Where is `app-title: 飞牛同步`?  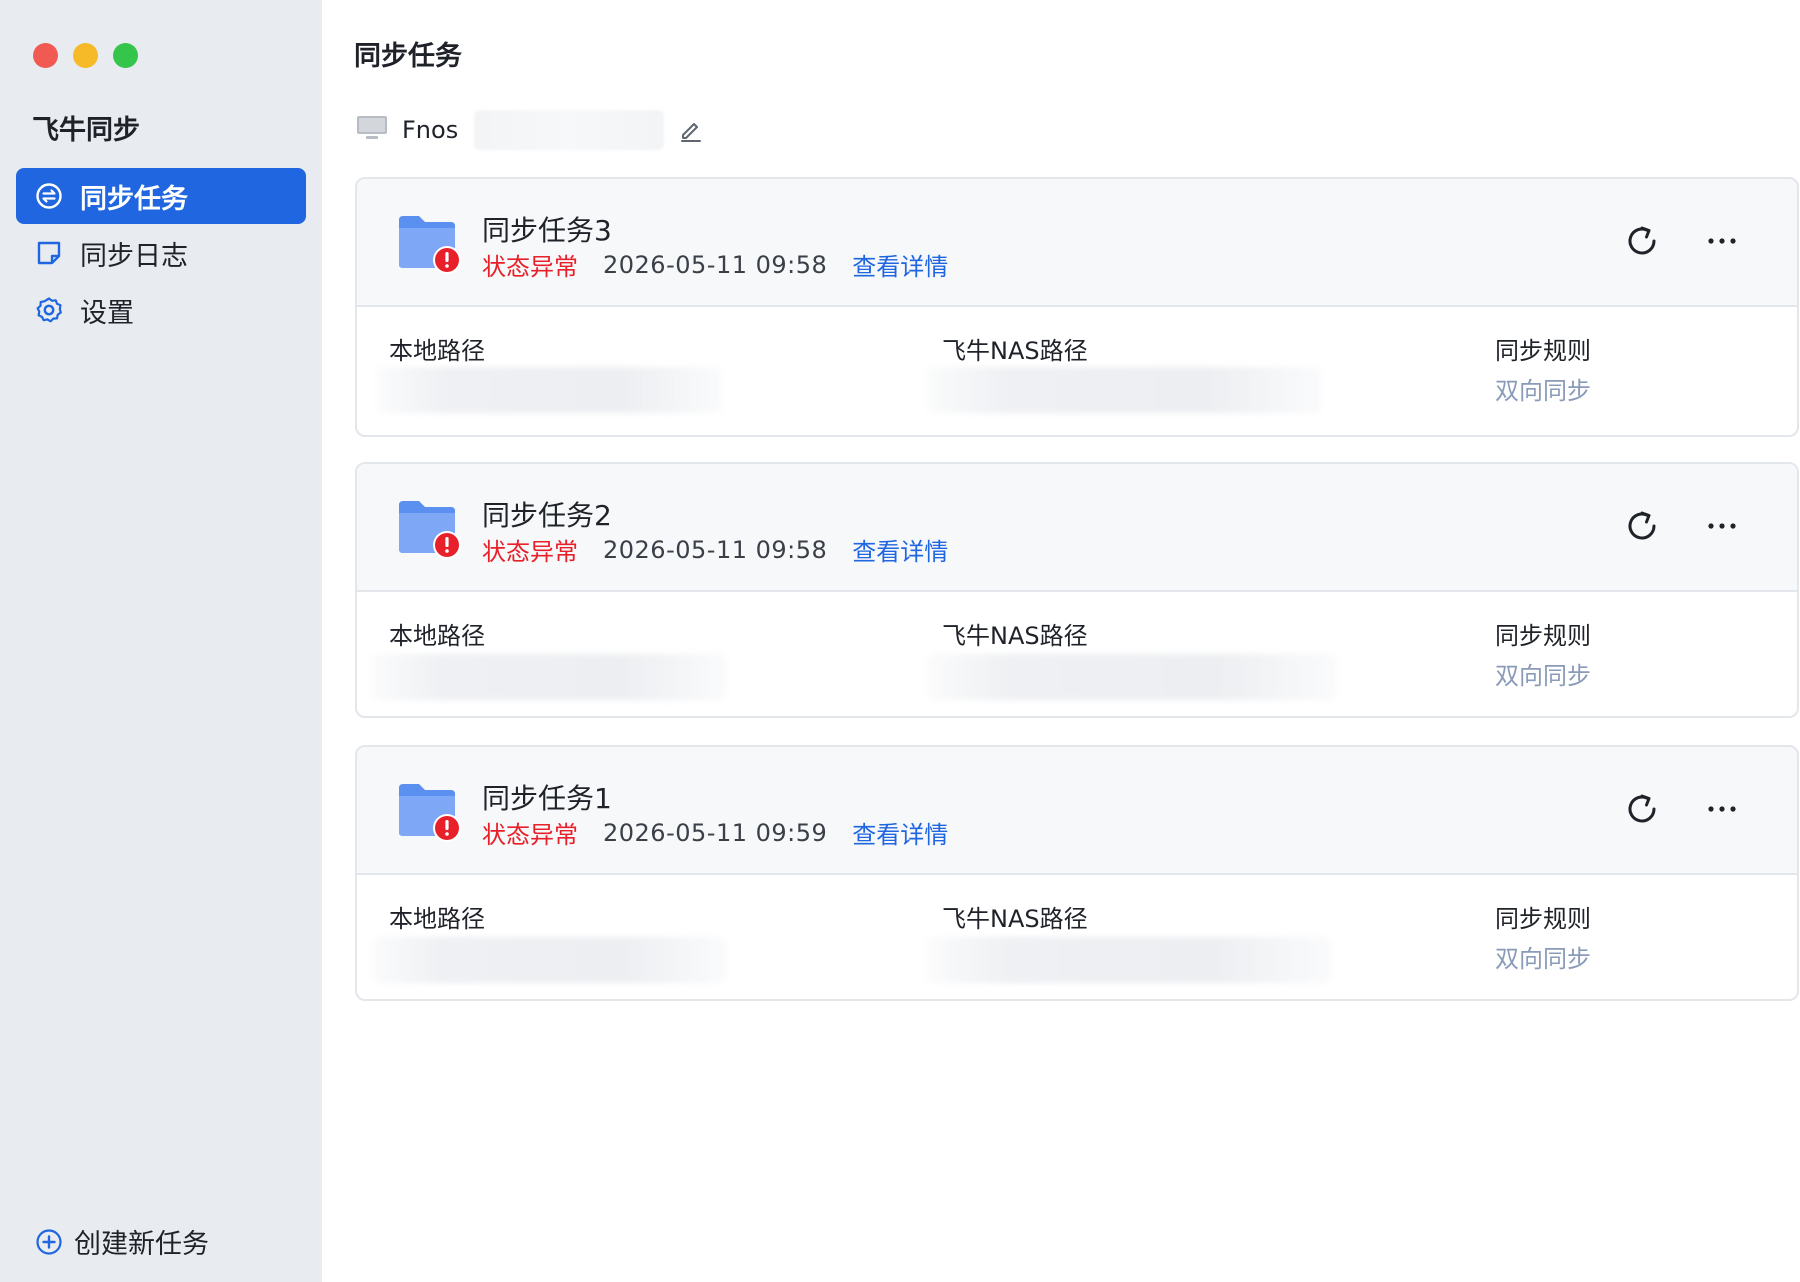 app-title: 飞牛同步 is located at coordinates (86, 130).